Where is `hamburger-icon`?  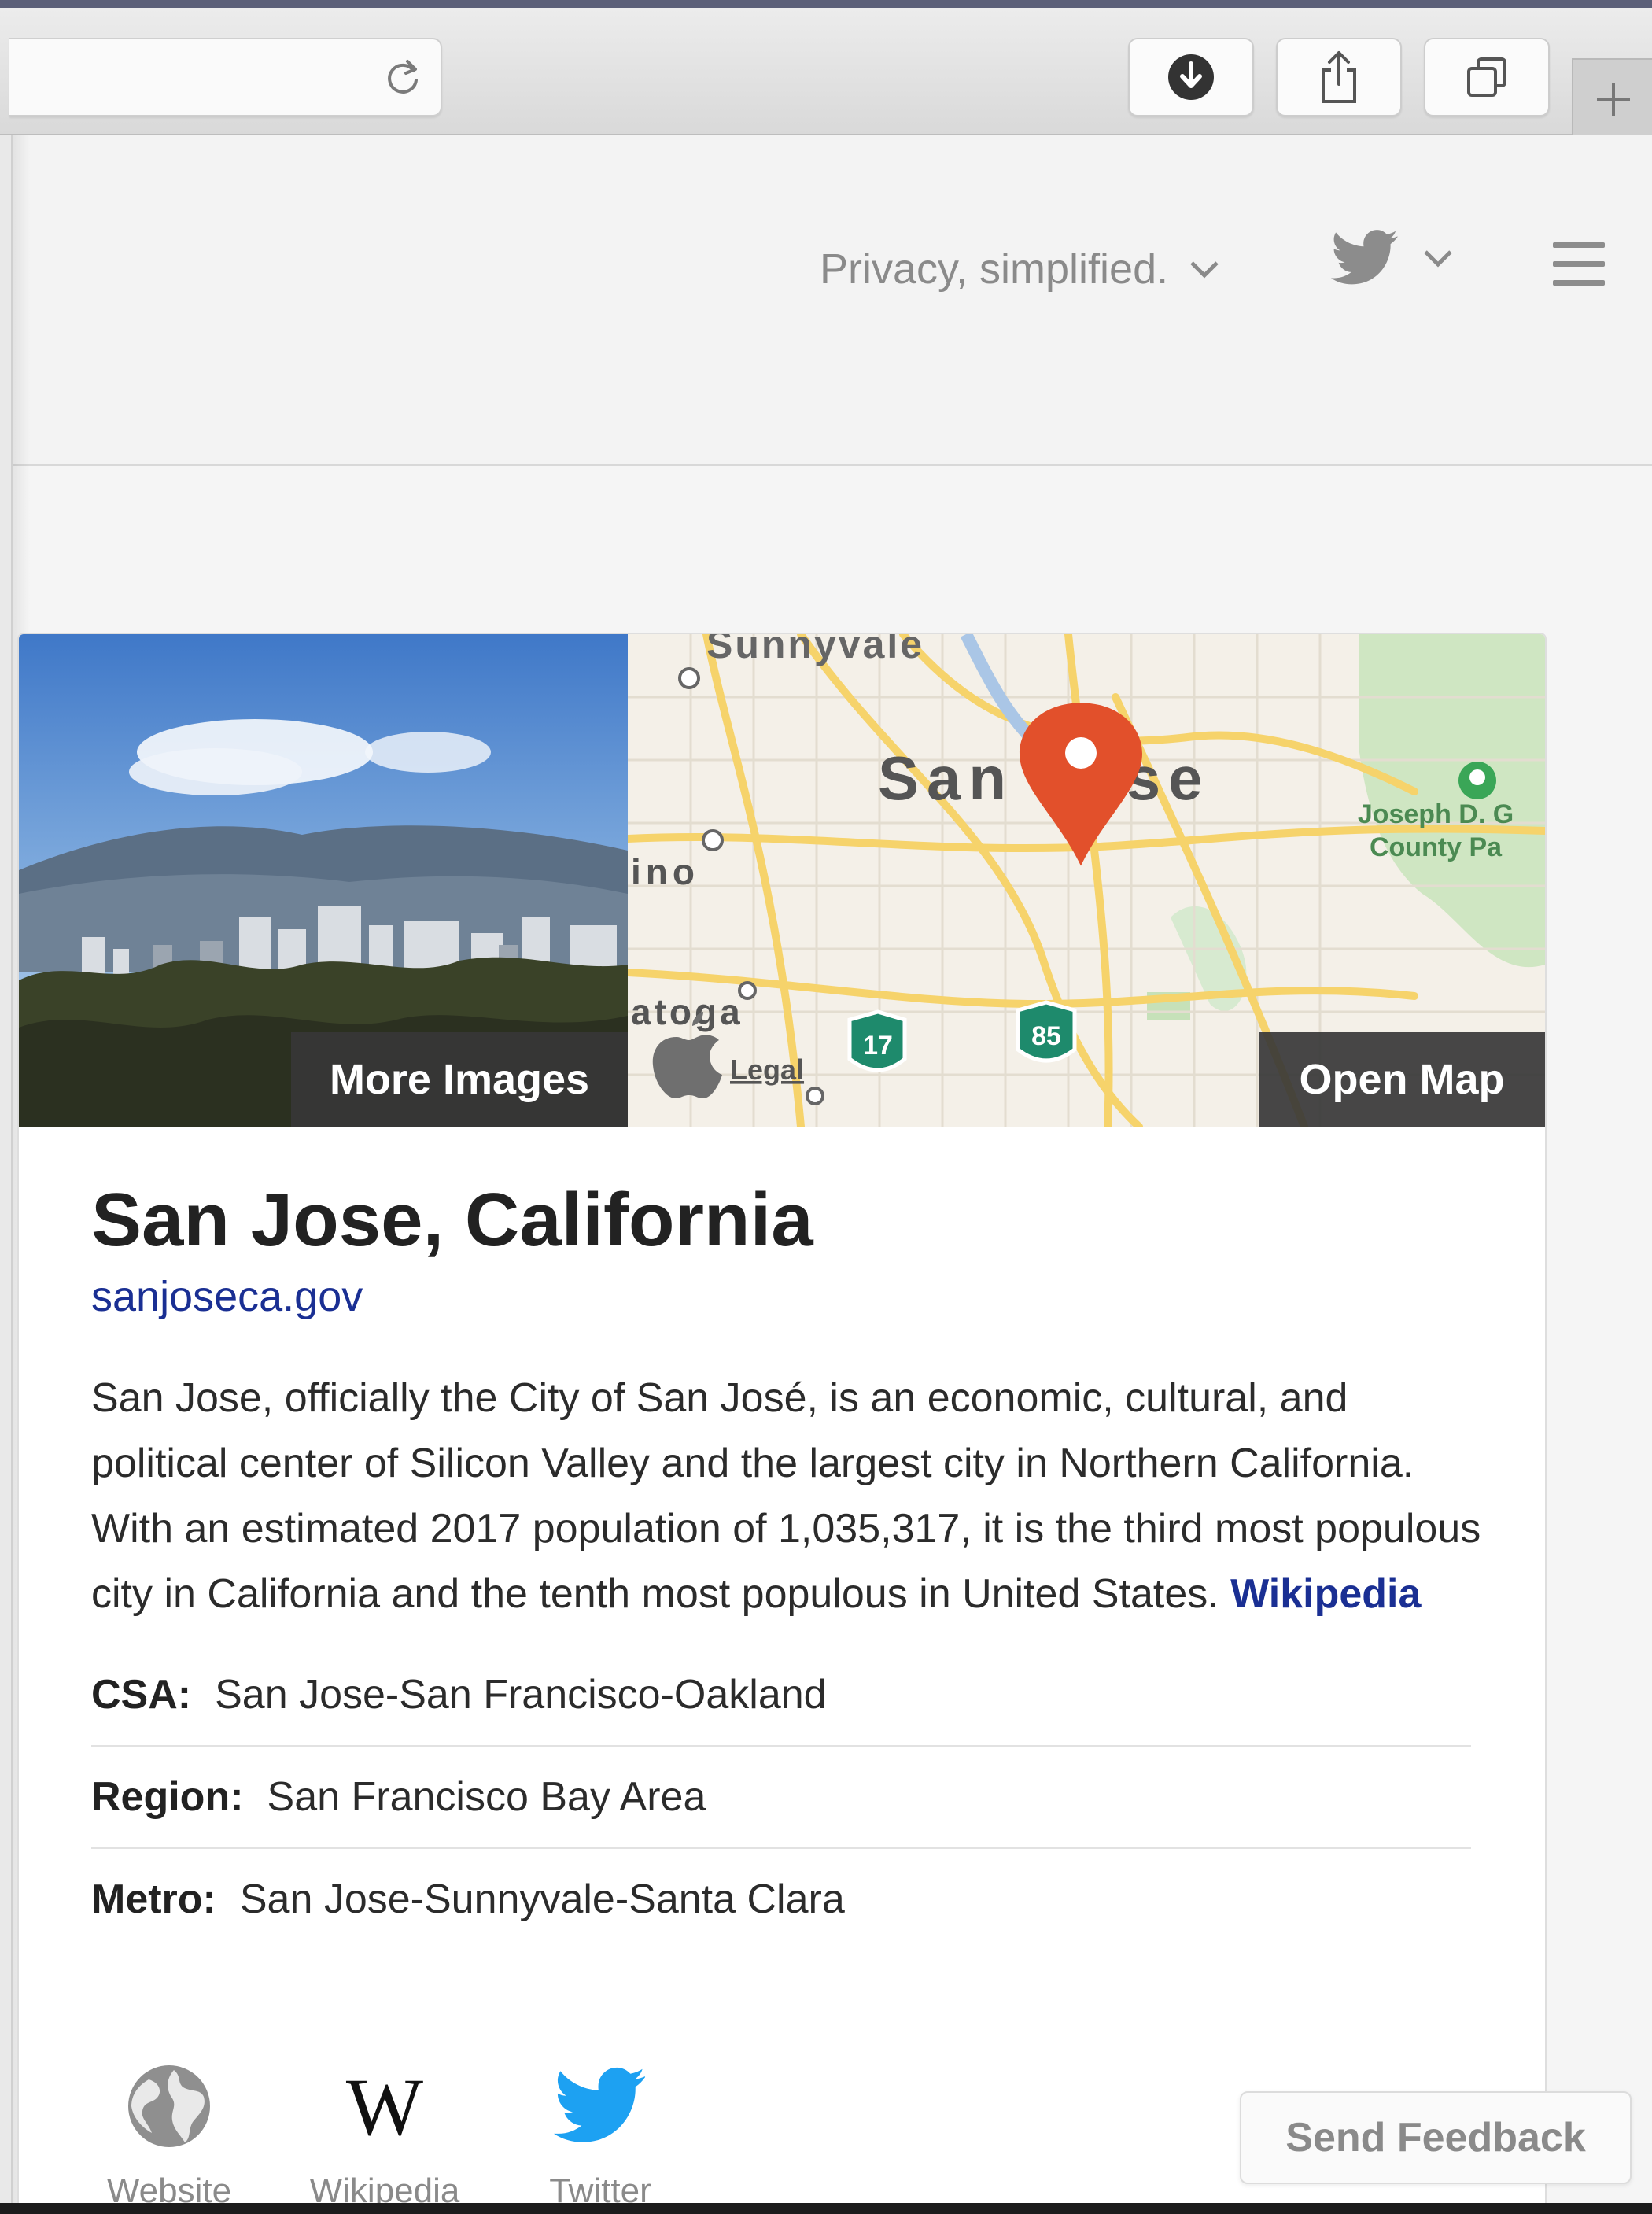
hamburger-icon is located at coordinates (1579, 245).